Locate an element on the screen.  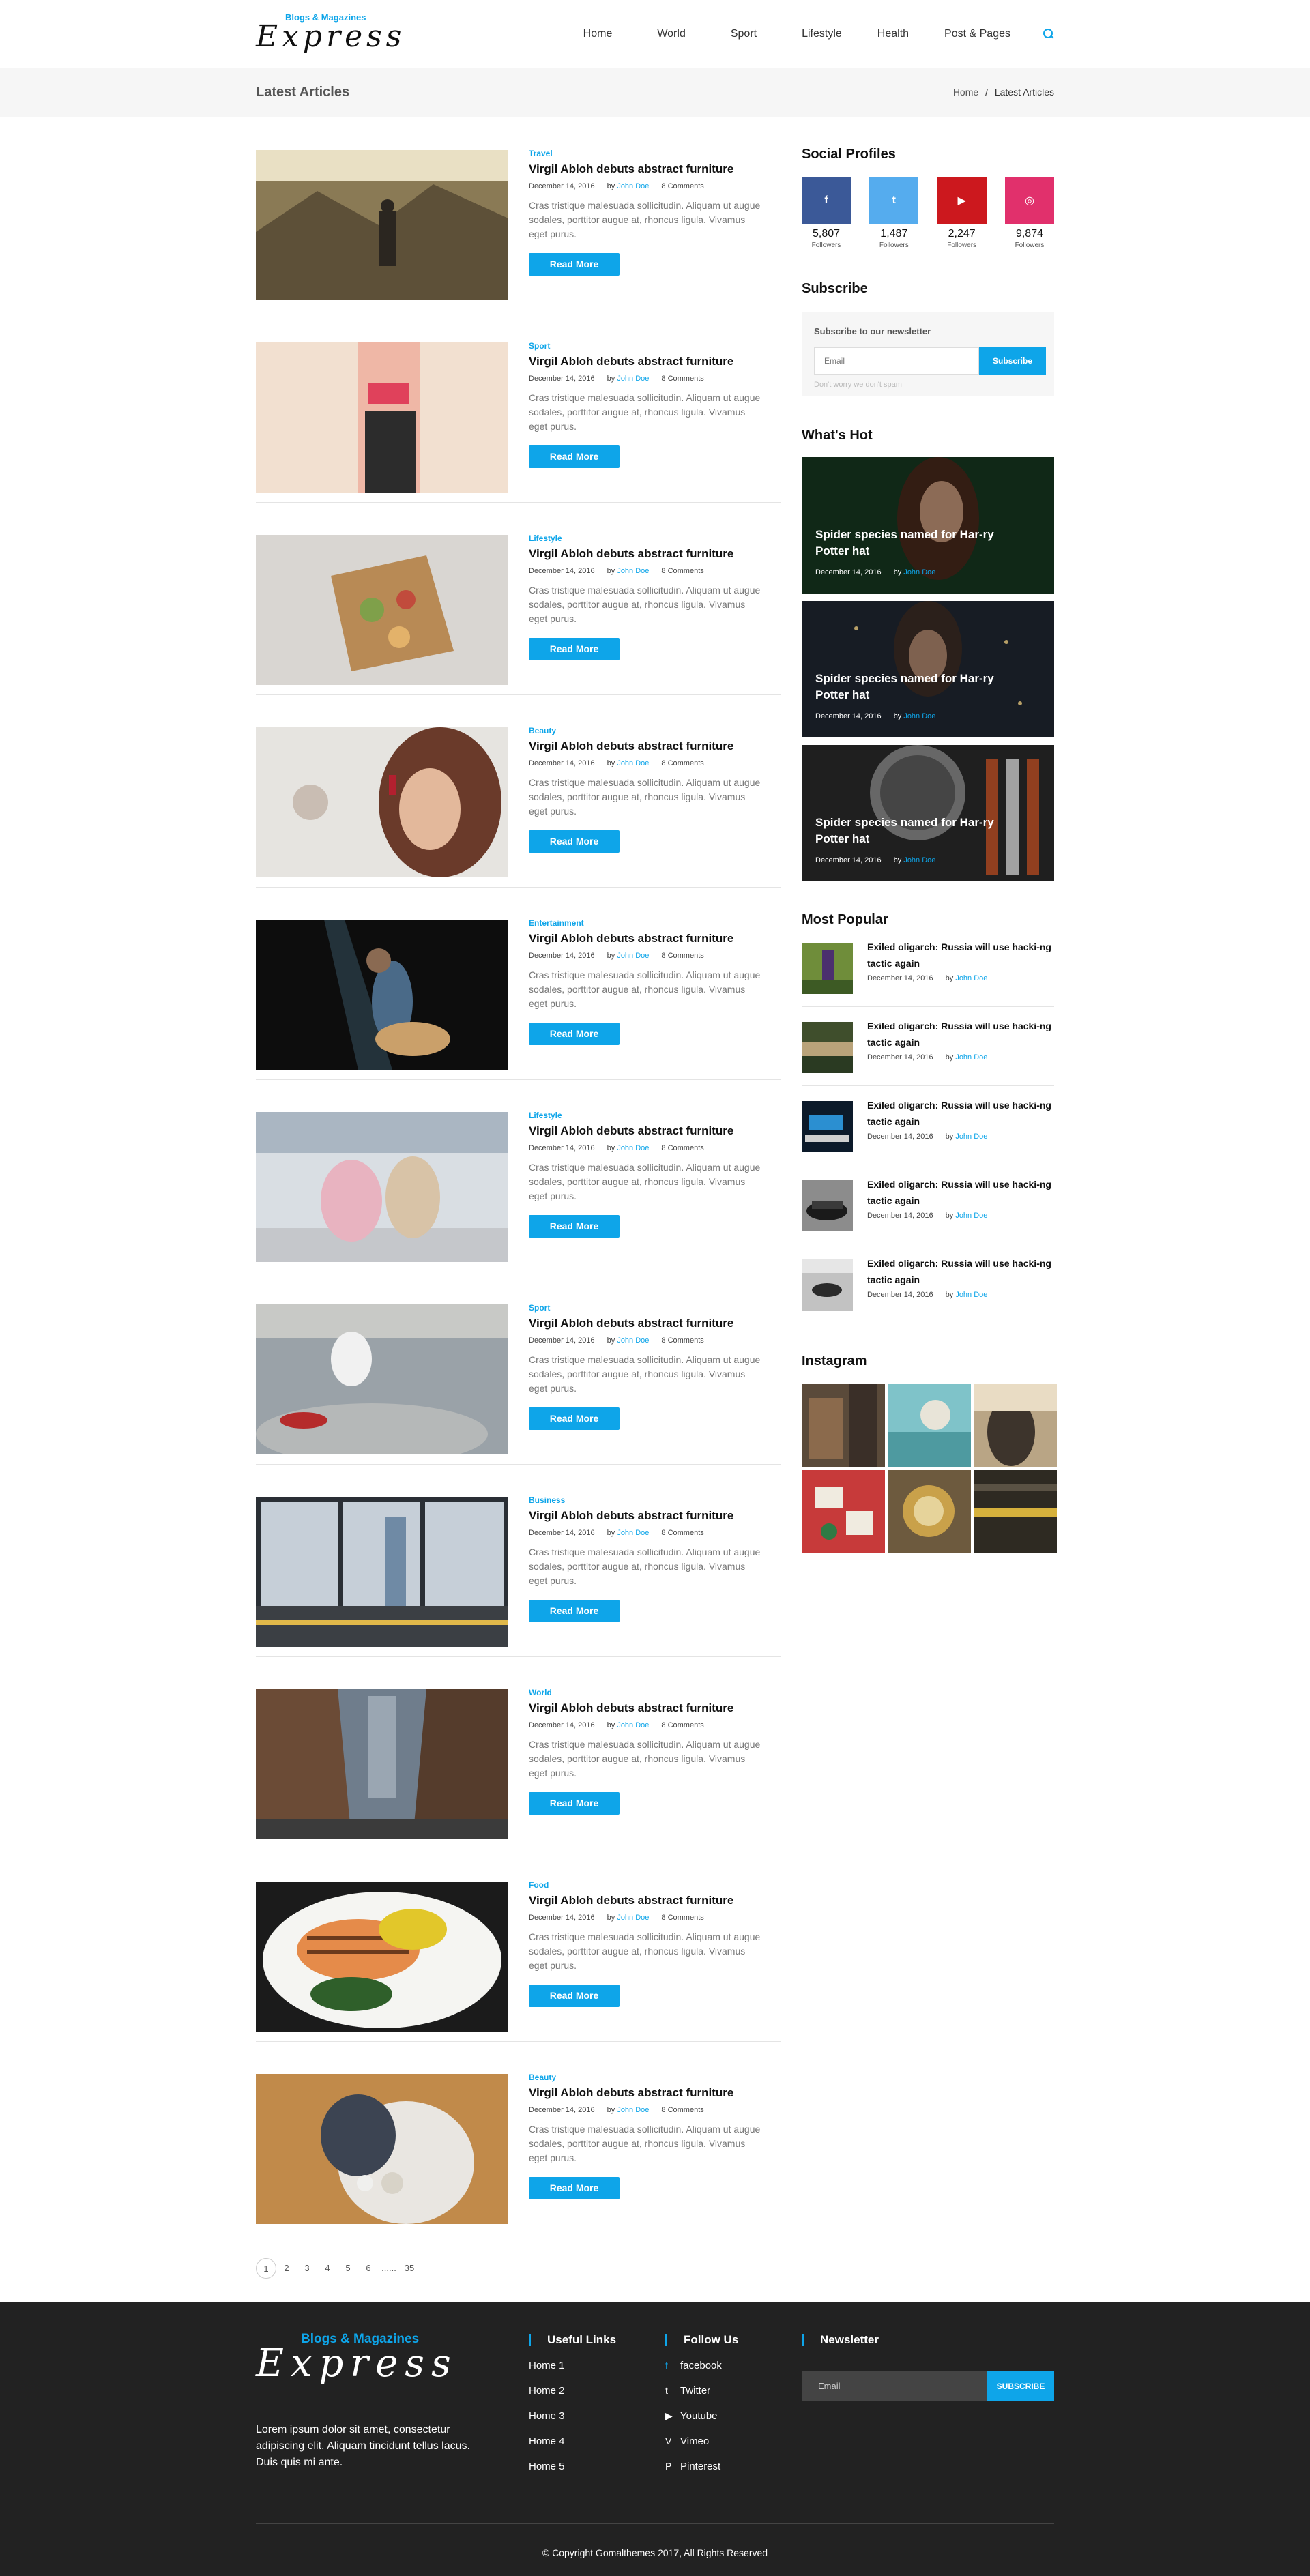
follow-link: f facebook is located at coordinates (701, 2365).